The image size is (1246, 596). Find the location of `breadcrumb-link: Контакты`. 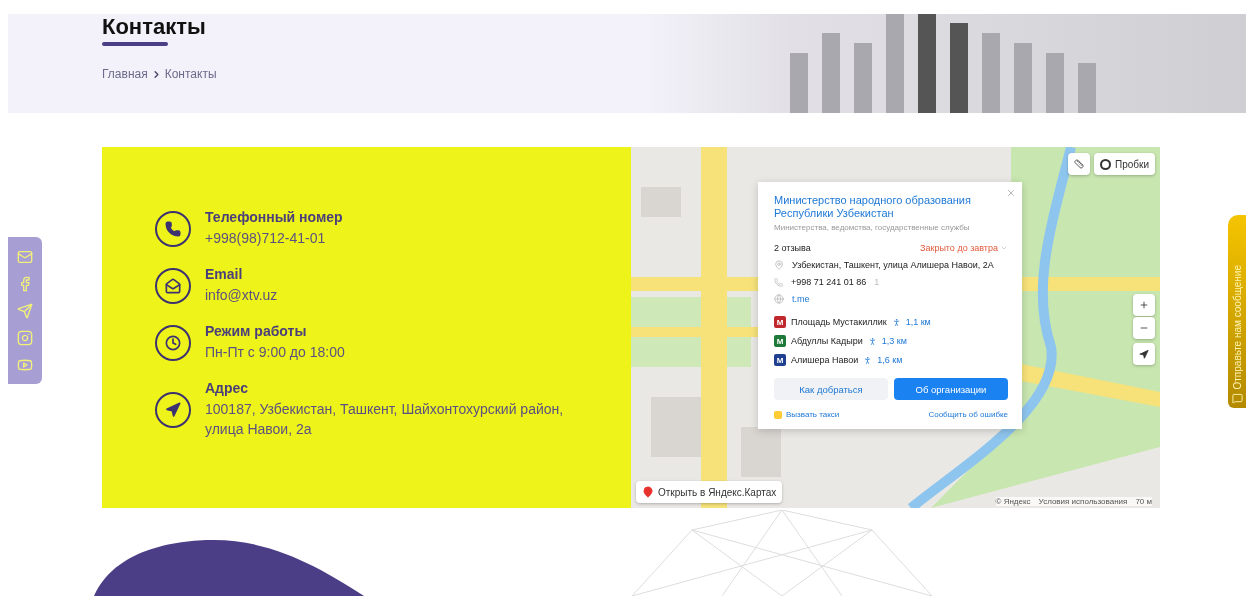

breadcrumb-link: Контакты is located at coordinates (190, 74).